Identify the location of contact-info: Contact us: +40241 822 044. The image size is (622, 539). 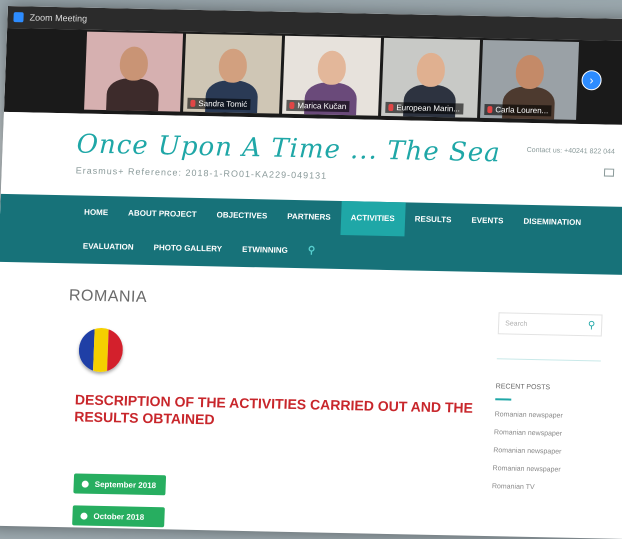
(570, 151).